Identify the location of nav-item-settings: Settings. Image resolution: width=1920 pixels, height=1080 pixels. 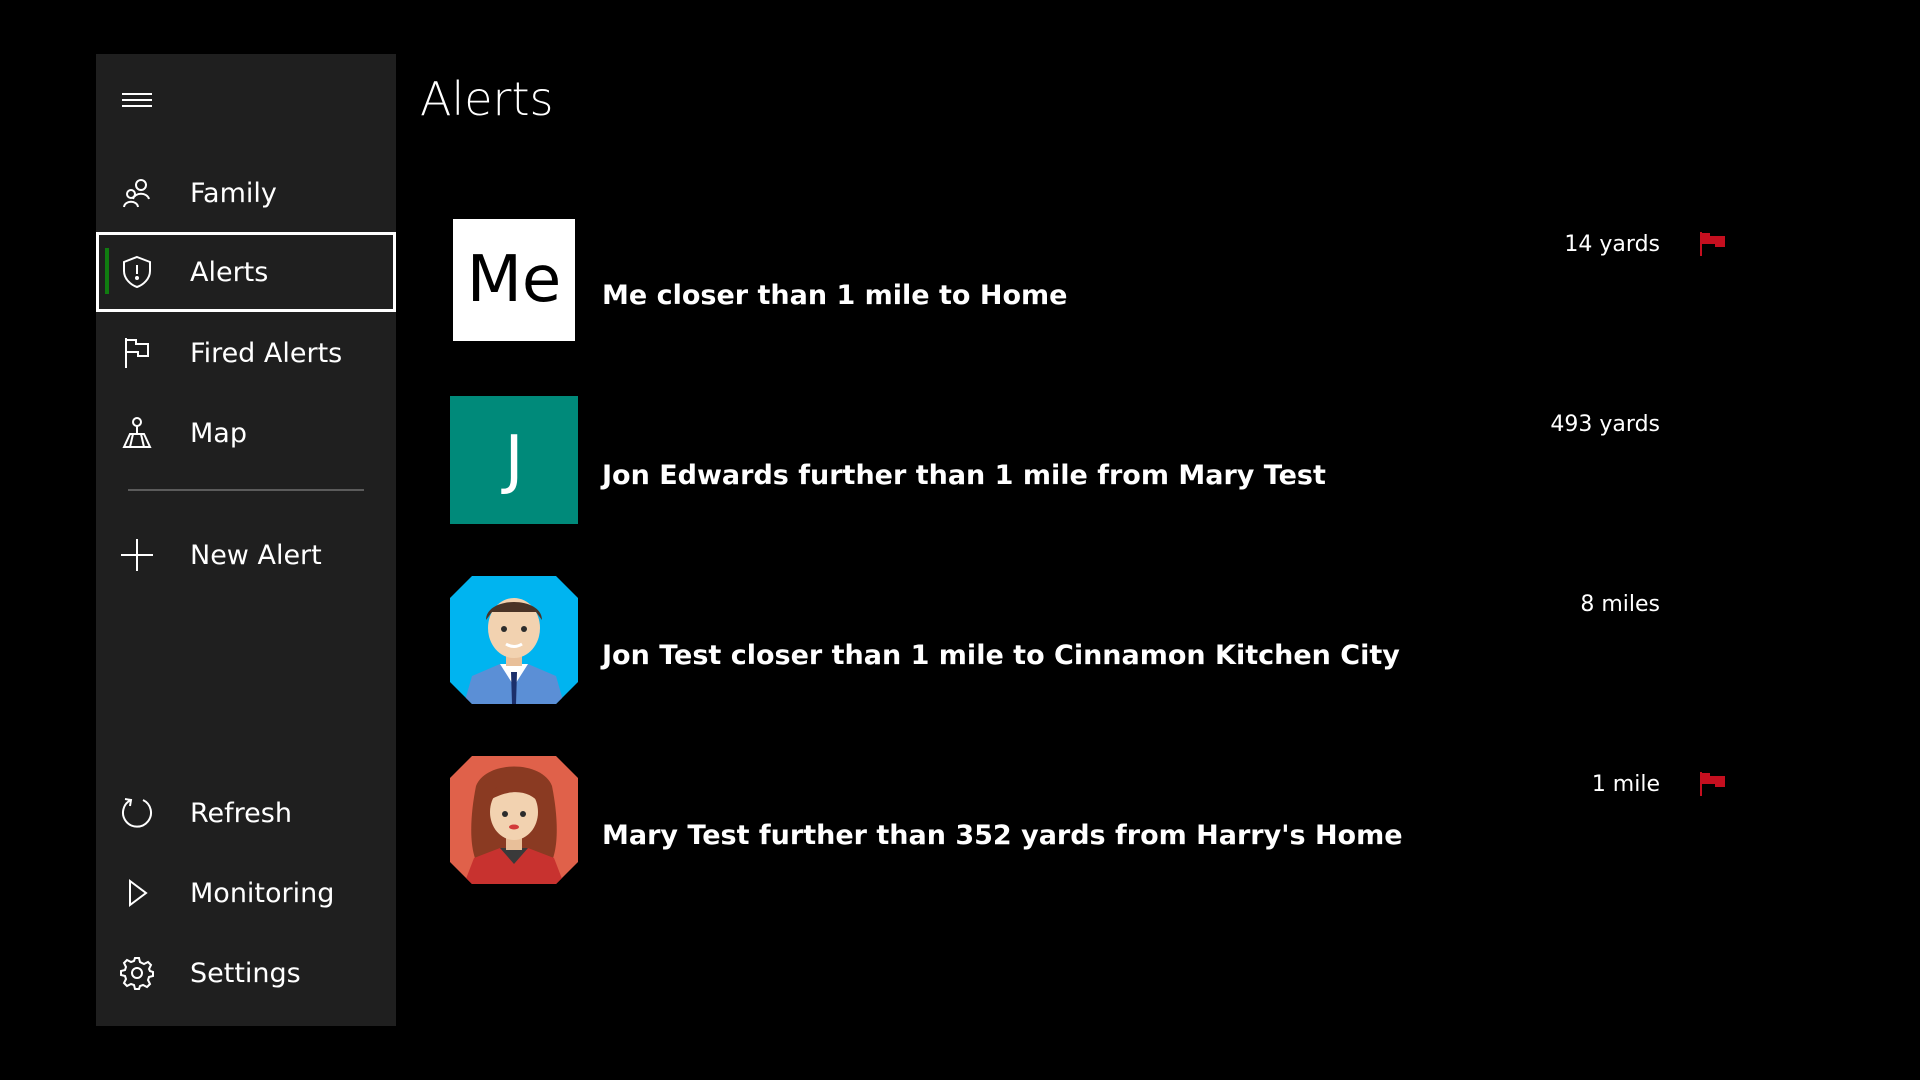
(246, 973).